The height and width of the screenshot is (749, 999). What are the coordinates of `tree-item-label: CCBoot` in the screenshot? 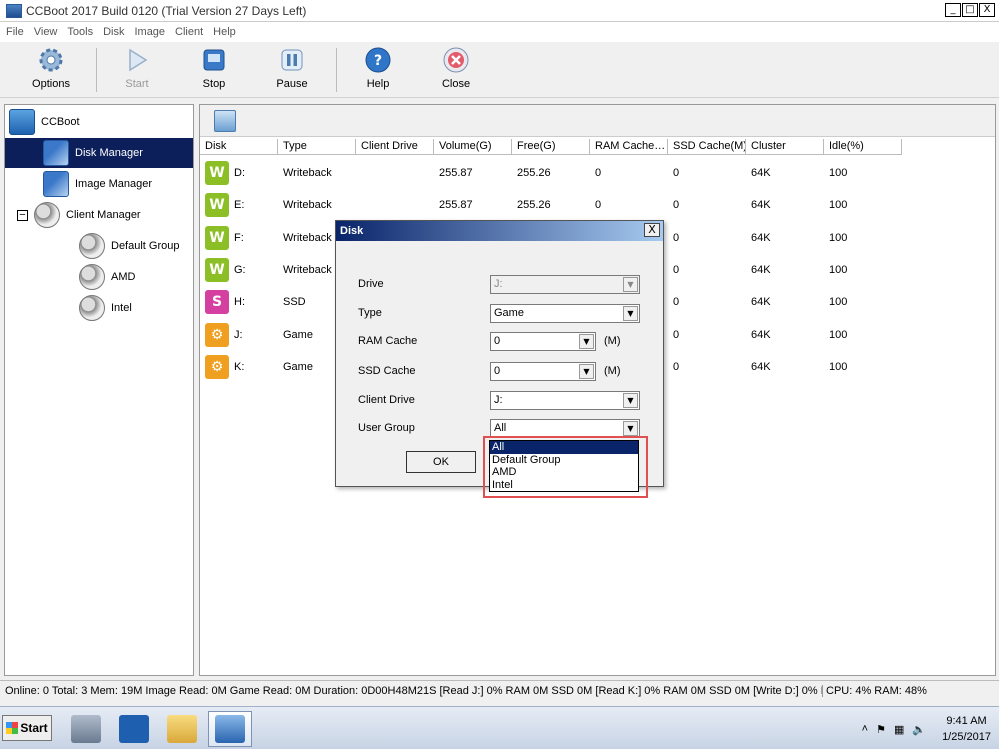 It's located at (60, 122).